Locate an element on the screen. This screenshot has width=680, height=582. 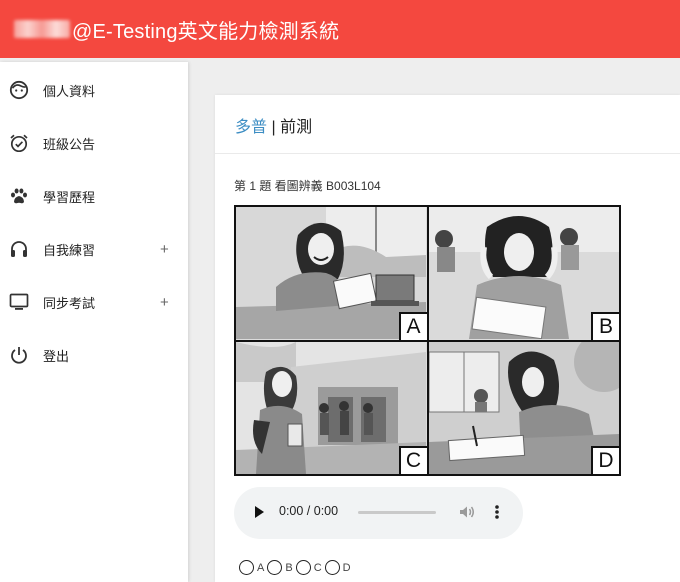
illustration-woman-reading-letter is located at coordinates (331, 273).